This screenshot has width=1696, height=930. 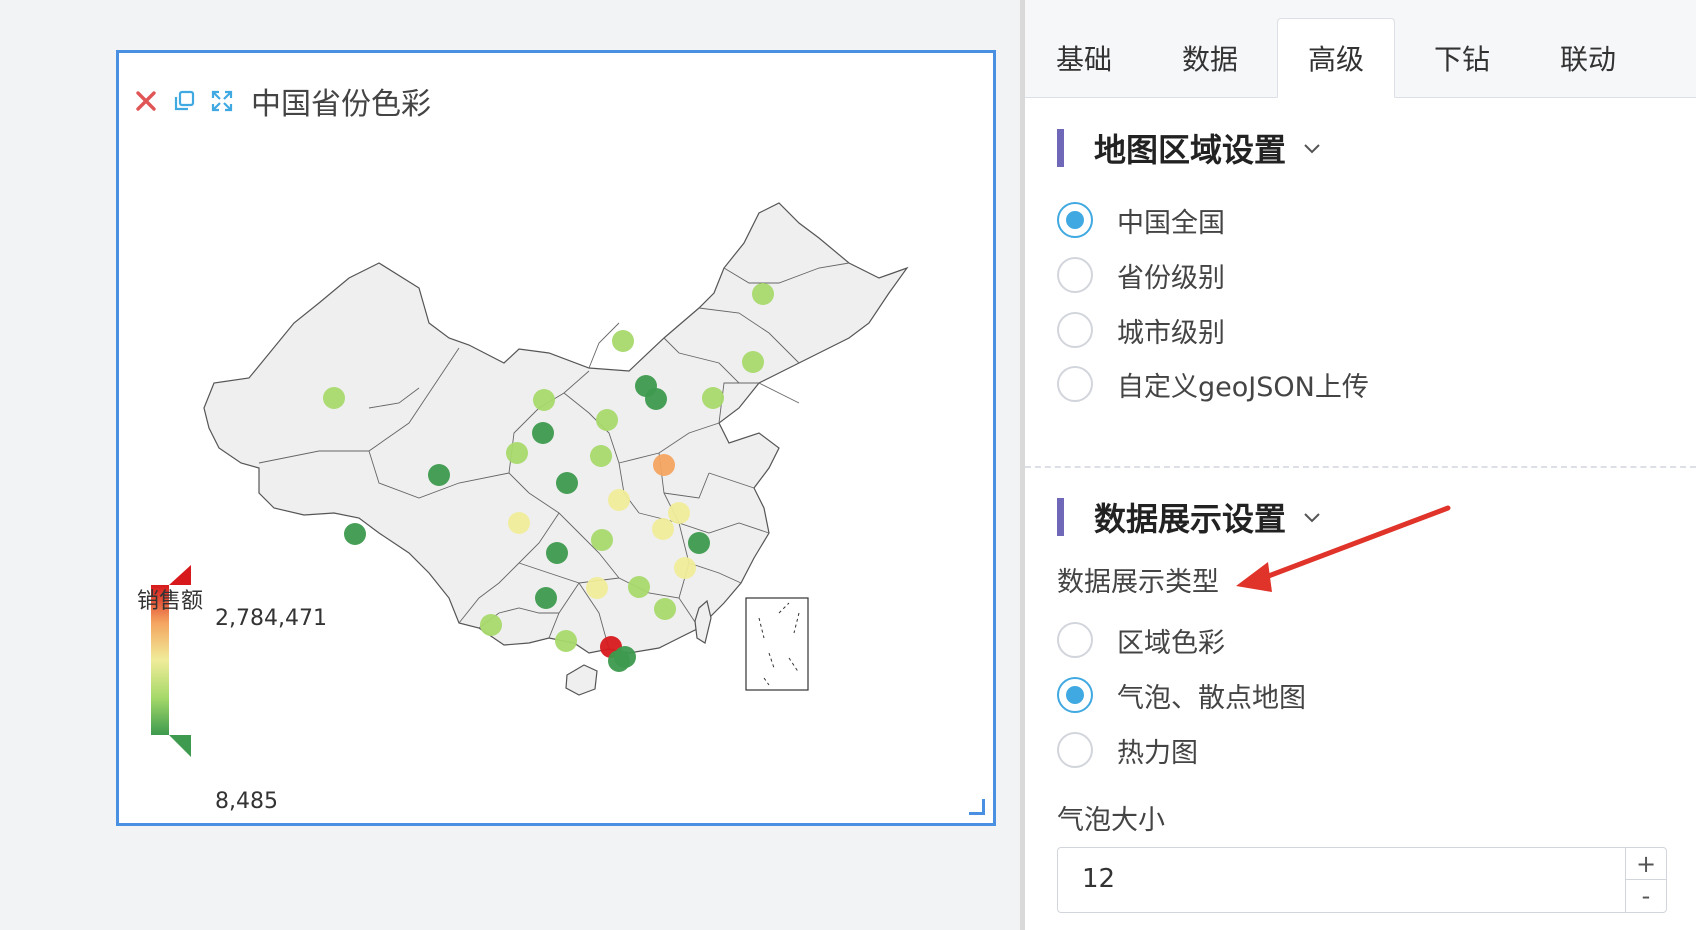 What do you see at coordinates (1336, 58) in the screenshot?
I see `tab-advanced: 高级` at bounding box center [1336, 58].